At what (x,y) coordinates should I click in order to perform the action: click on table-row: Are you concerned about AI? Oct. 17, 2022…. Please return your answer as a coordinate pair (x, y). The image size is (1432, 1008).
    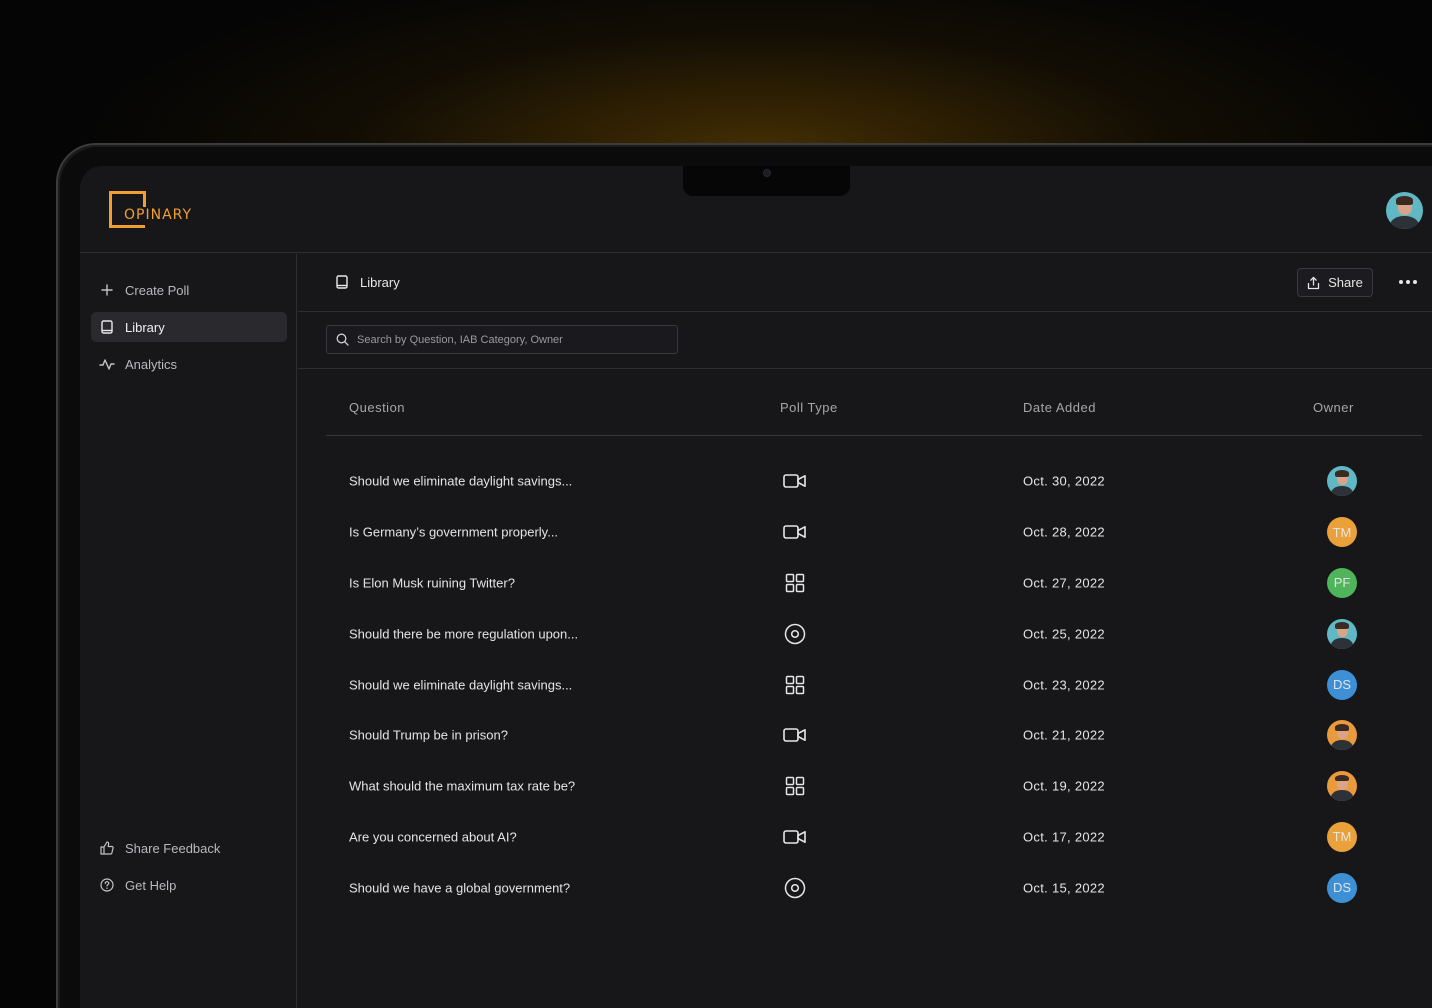
    Looking at the image, I should click on (874, 837).